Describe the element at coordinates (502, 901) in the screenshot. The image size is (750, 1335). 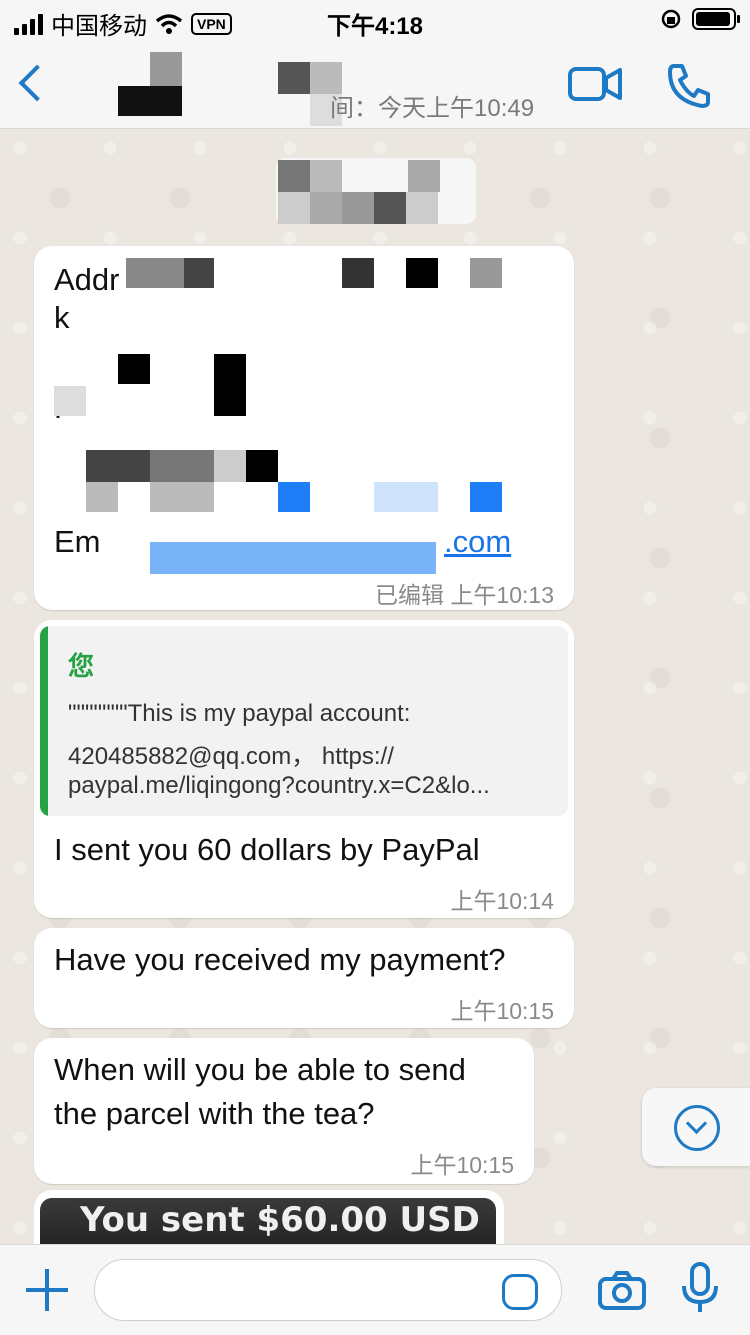
I see `message-time: 上午10:14` at that location.